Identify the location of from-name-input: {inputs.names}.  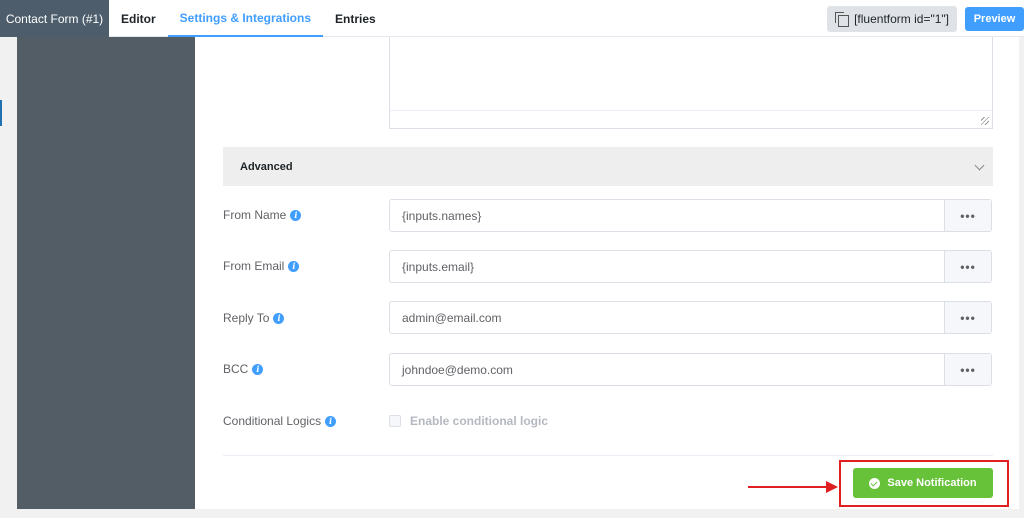
(667, 215).